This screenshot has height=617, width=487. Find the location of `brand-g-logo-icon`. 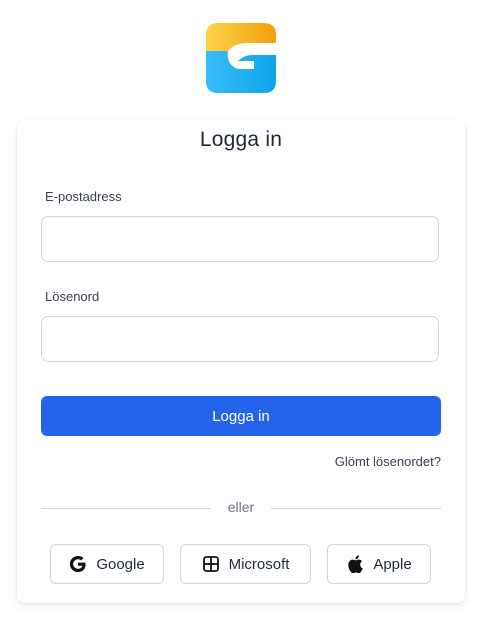

brand-g-logo-icon is located at coordinates (241, 58).